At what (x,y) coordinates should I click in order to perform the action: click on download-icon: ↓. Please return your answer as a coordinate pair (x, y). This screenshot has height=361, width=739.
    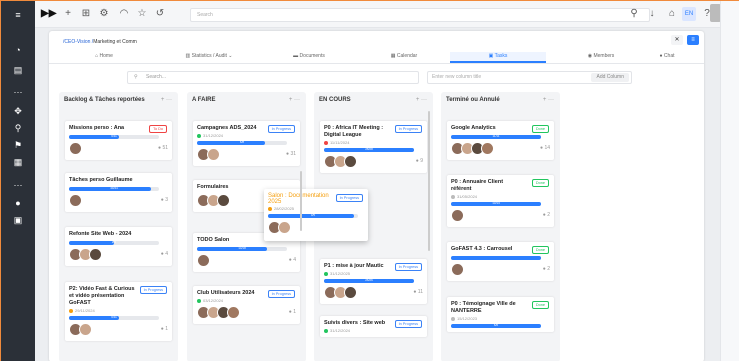
    Looking at the image, I should click on (652, 14).